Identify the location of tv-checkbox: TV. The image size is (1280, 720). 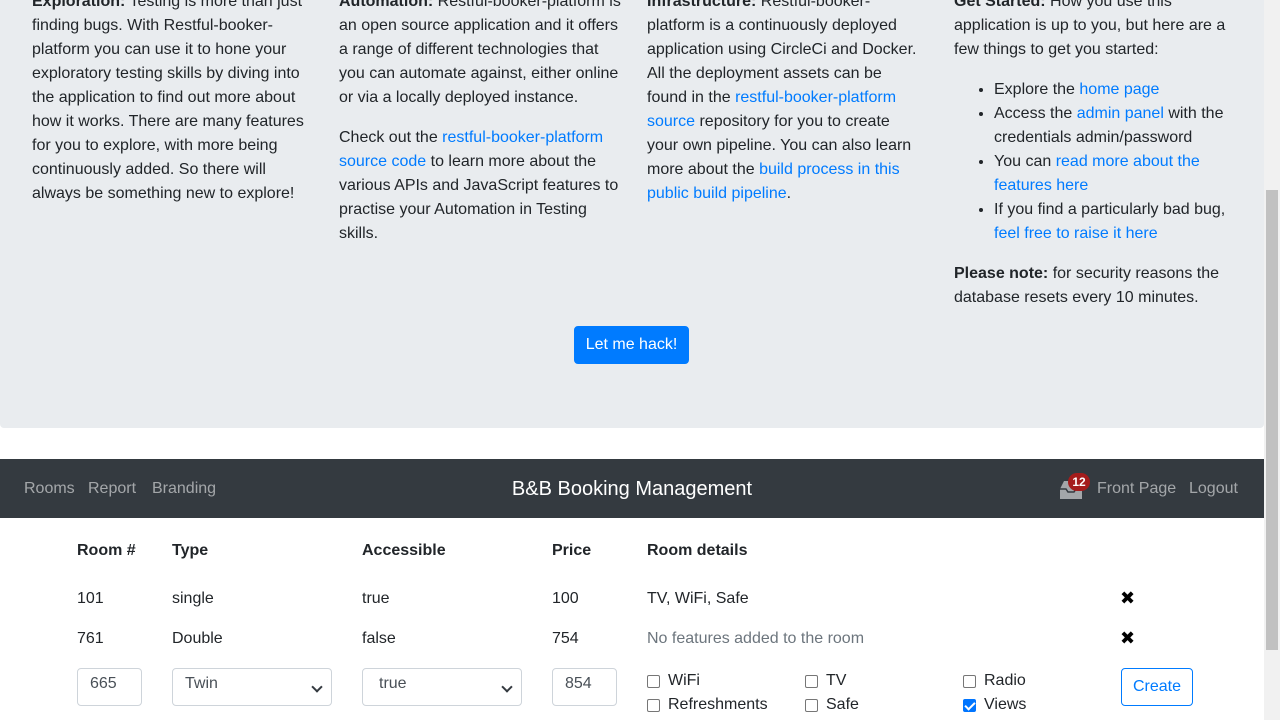
(825, 681).